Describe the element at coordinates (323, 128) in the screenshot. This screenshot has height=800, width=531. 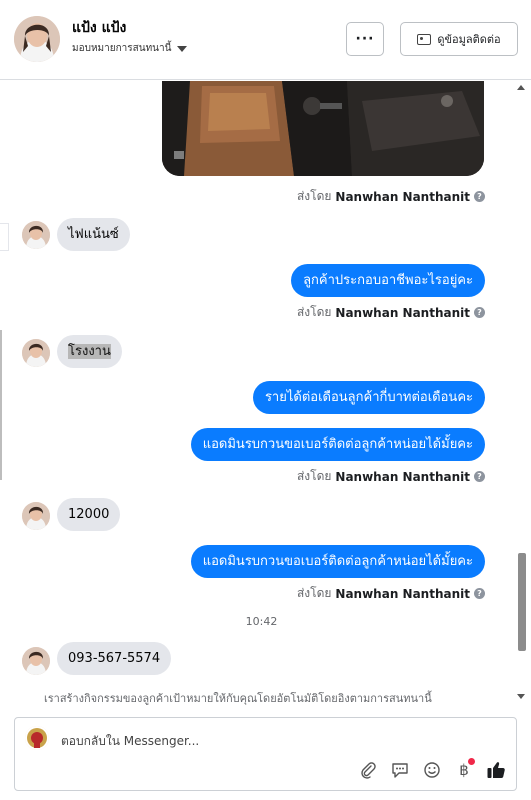
I see `car-interior-image` at that location.